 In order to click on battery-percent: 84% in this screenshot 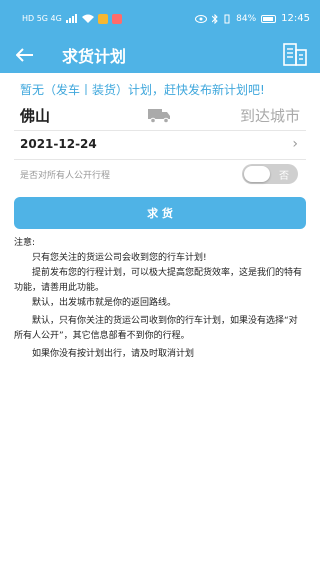, I will do `click(246, 18)`.